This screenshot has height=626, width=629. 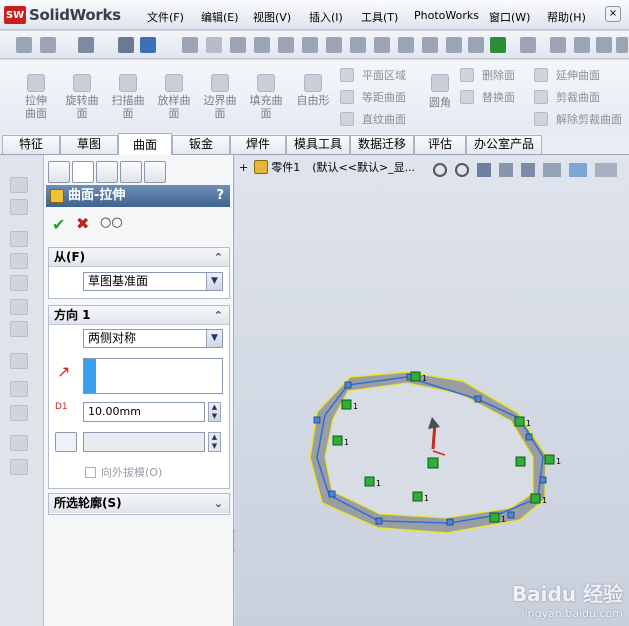 What do you see at coordinates (218, 257) in the screenshot?
I see `collapse-icon: ⌃` at bounding box center [218, 257].